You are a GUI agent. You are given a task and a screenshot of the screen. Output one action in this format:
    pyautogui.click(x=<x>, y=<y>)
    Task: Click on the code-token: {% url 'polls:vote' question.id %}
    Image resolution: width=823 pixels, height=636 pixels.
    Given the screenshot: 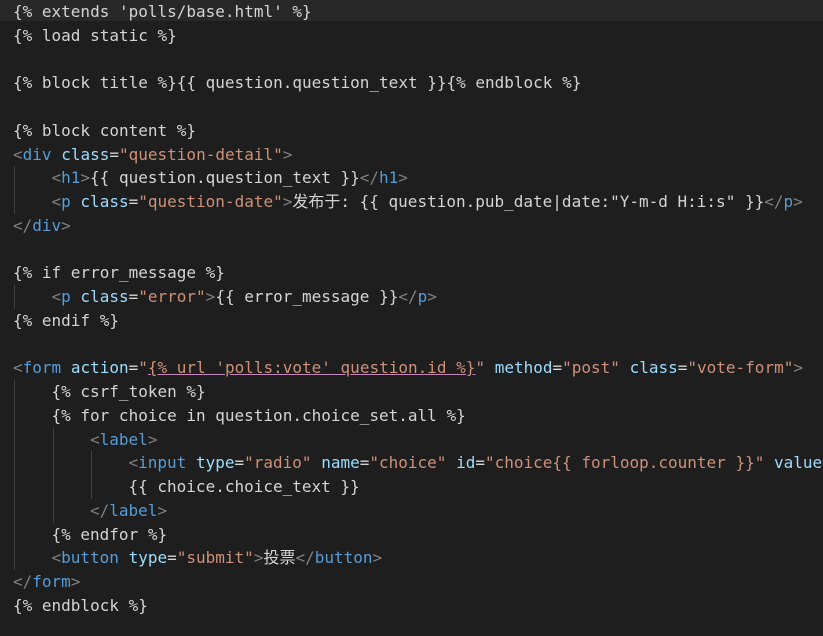 What is the action you would take?
    pyautogui.click(x=311, y=368)
    